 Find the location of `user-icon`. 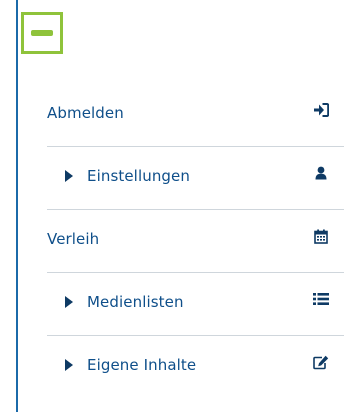

user-icon is located at coordinates (321, 173).